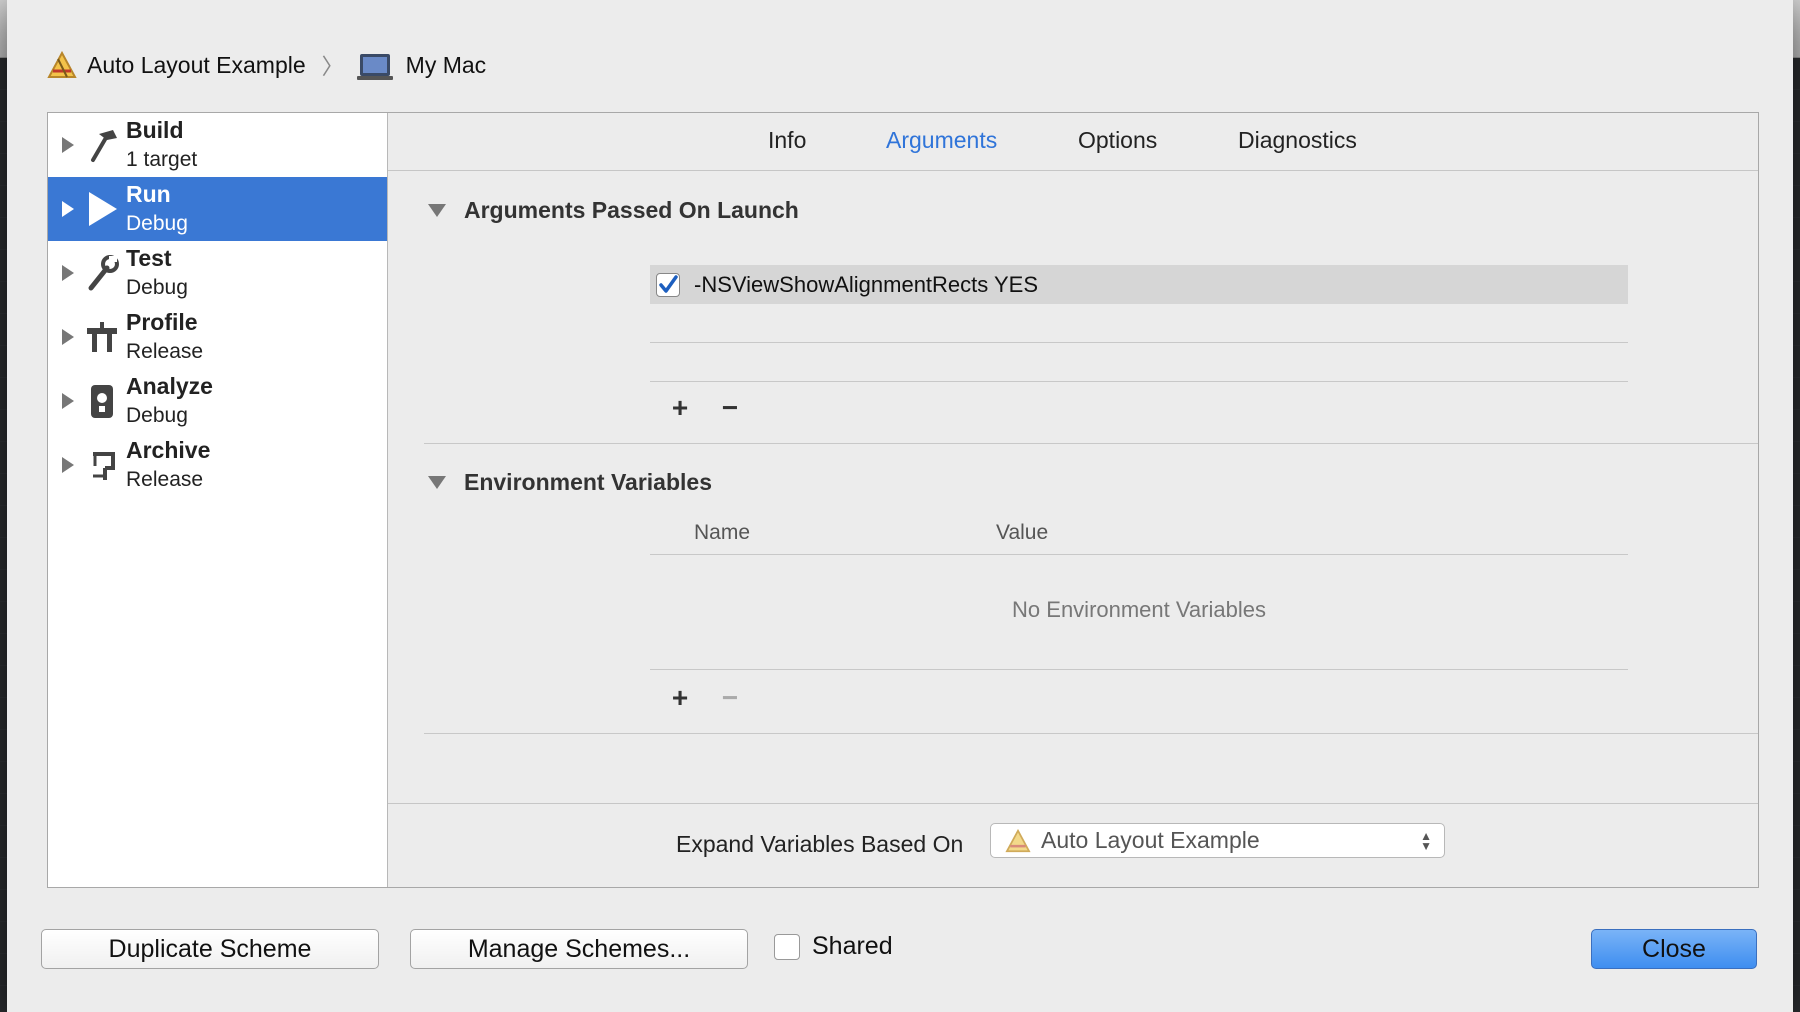 This screenshot has width=1800, height=1012. What do you see at coordinates (148, 194) in the screenshot?
I see `sidebar-item-title: Run` at bounding box center [148, 194].